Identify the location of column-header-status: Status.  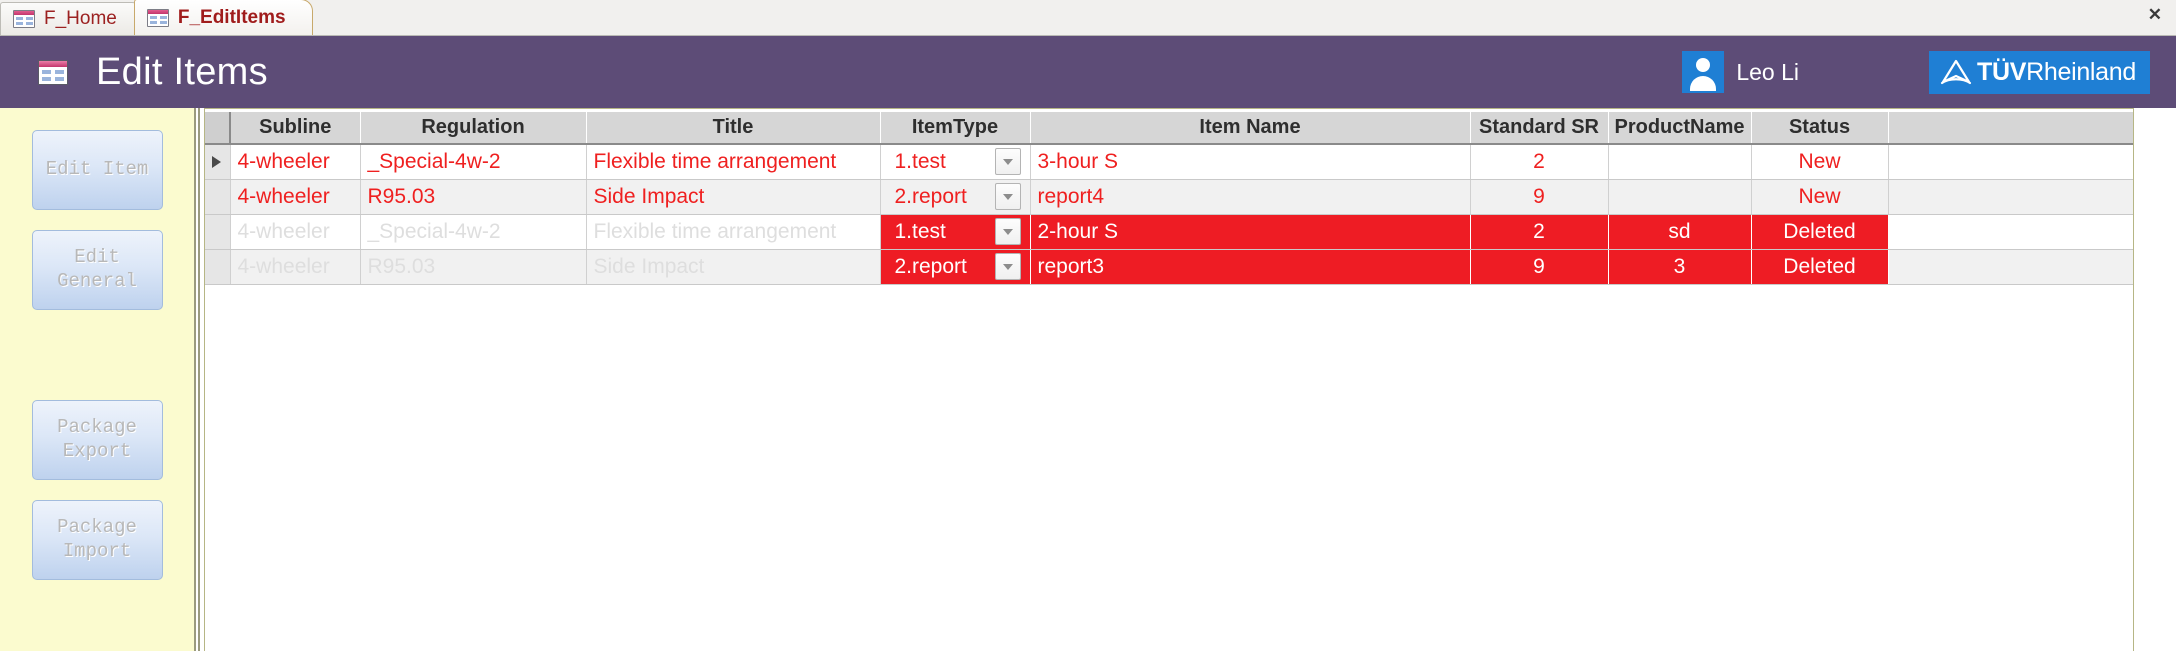
(1820, 128).